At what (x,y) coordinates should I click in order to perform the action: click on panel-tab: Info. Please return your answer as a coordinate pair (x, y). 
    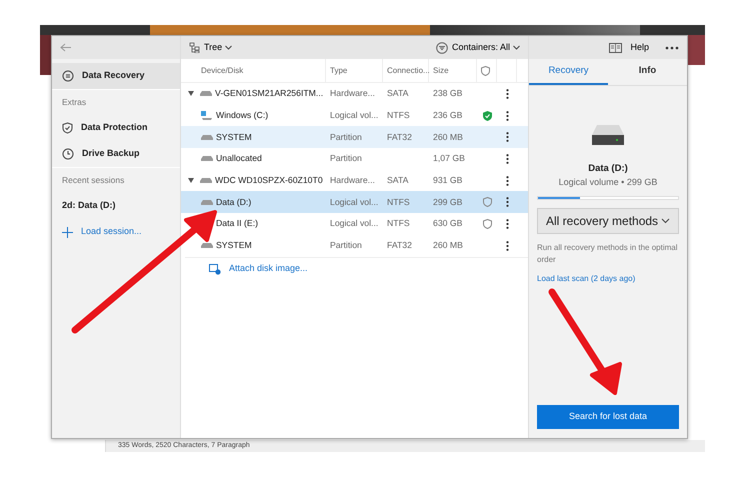
    Looking at the image, I should click on (647, 72).